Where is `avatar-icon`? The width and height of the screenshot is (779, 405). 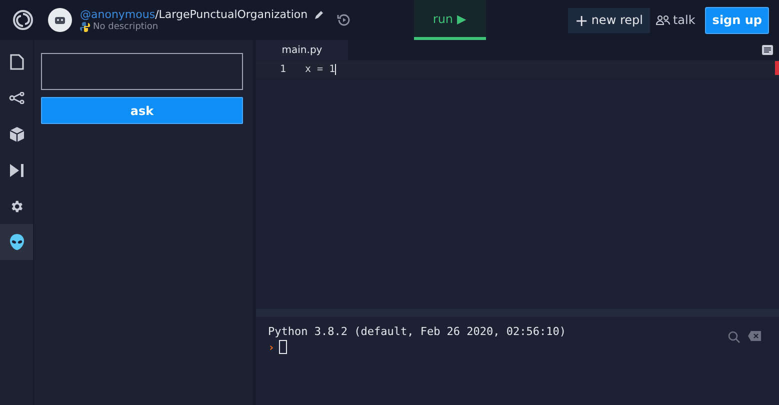
avatar-icon is located at coordinates (60, 20).